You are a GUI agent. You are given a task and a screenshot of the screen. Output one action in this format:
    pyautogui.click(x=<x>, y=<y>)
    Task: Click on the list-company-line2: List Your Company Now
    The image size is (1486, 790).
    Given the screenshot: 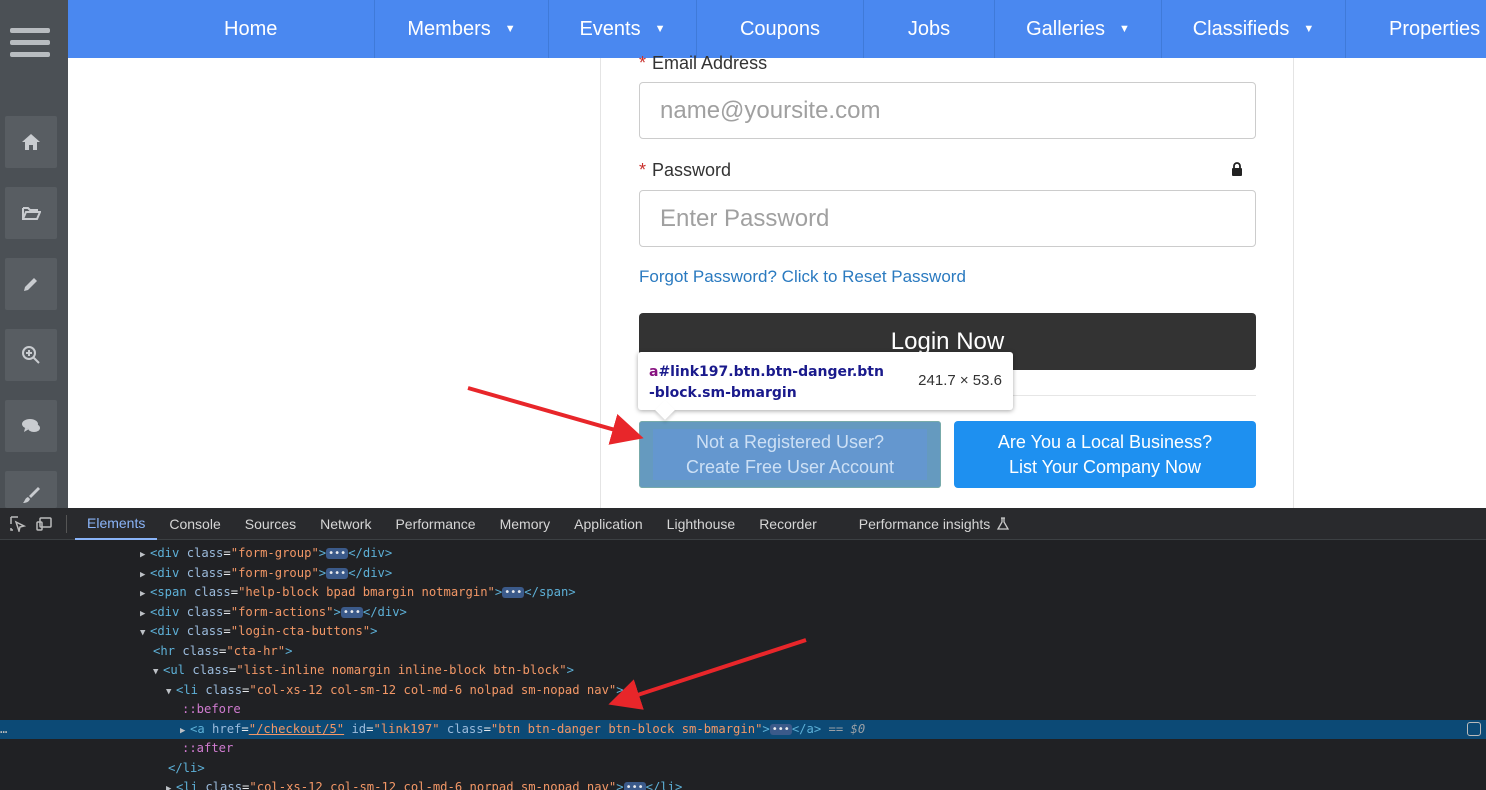 What is the action you would take?
    pyautogui.click(x=1105, y=466)
    